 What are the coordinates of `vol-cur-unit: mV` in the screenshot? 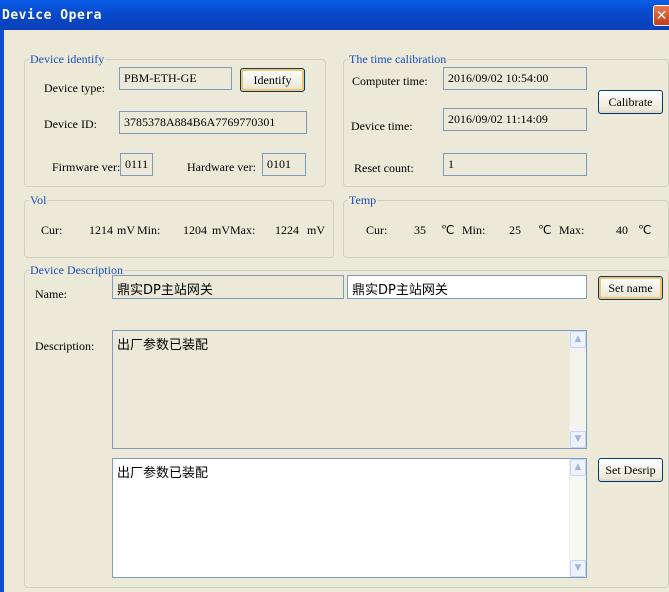 It's located at (126, 230).